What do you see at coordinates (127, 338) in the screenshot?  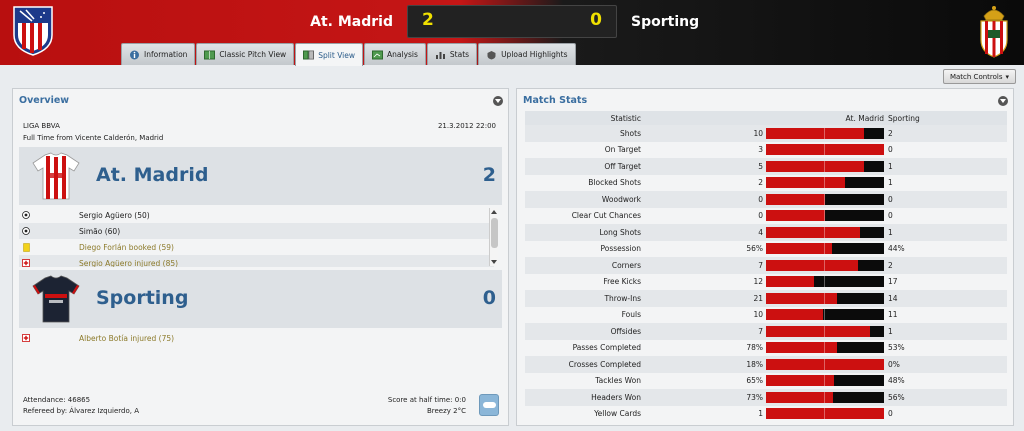 I see `event-text: Alberto Botía injured (75)` at bounding box center [127, 338].